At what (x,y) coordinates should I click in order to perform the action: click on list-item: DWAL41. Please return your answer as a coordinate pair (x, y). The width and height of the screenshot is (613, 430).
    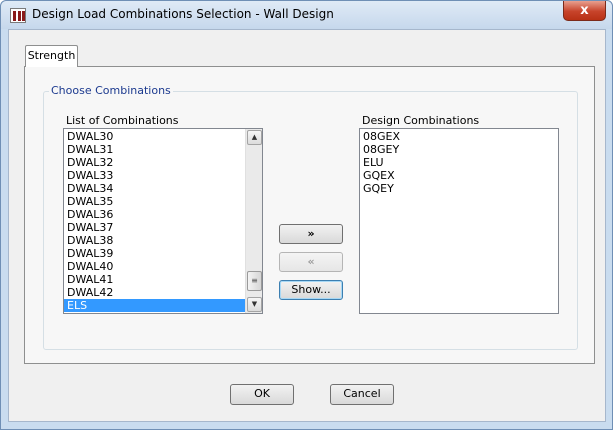
    Looking at the image, I should click on (154, 279).